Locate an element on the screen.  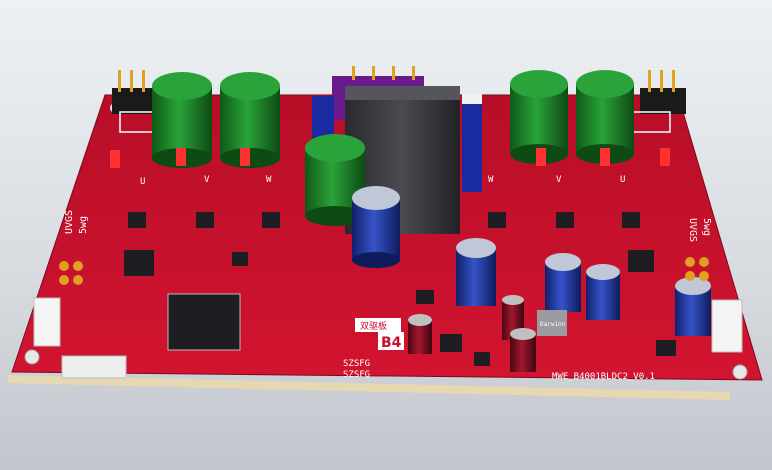
pin-labels-bottom: SZSFG is located at coordinates (356, 375).